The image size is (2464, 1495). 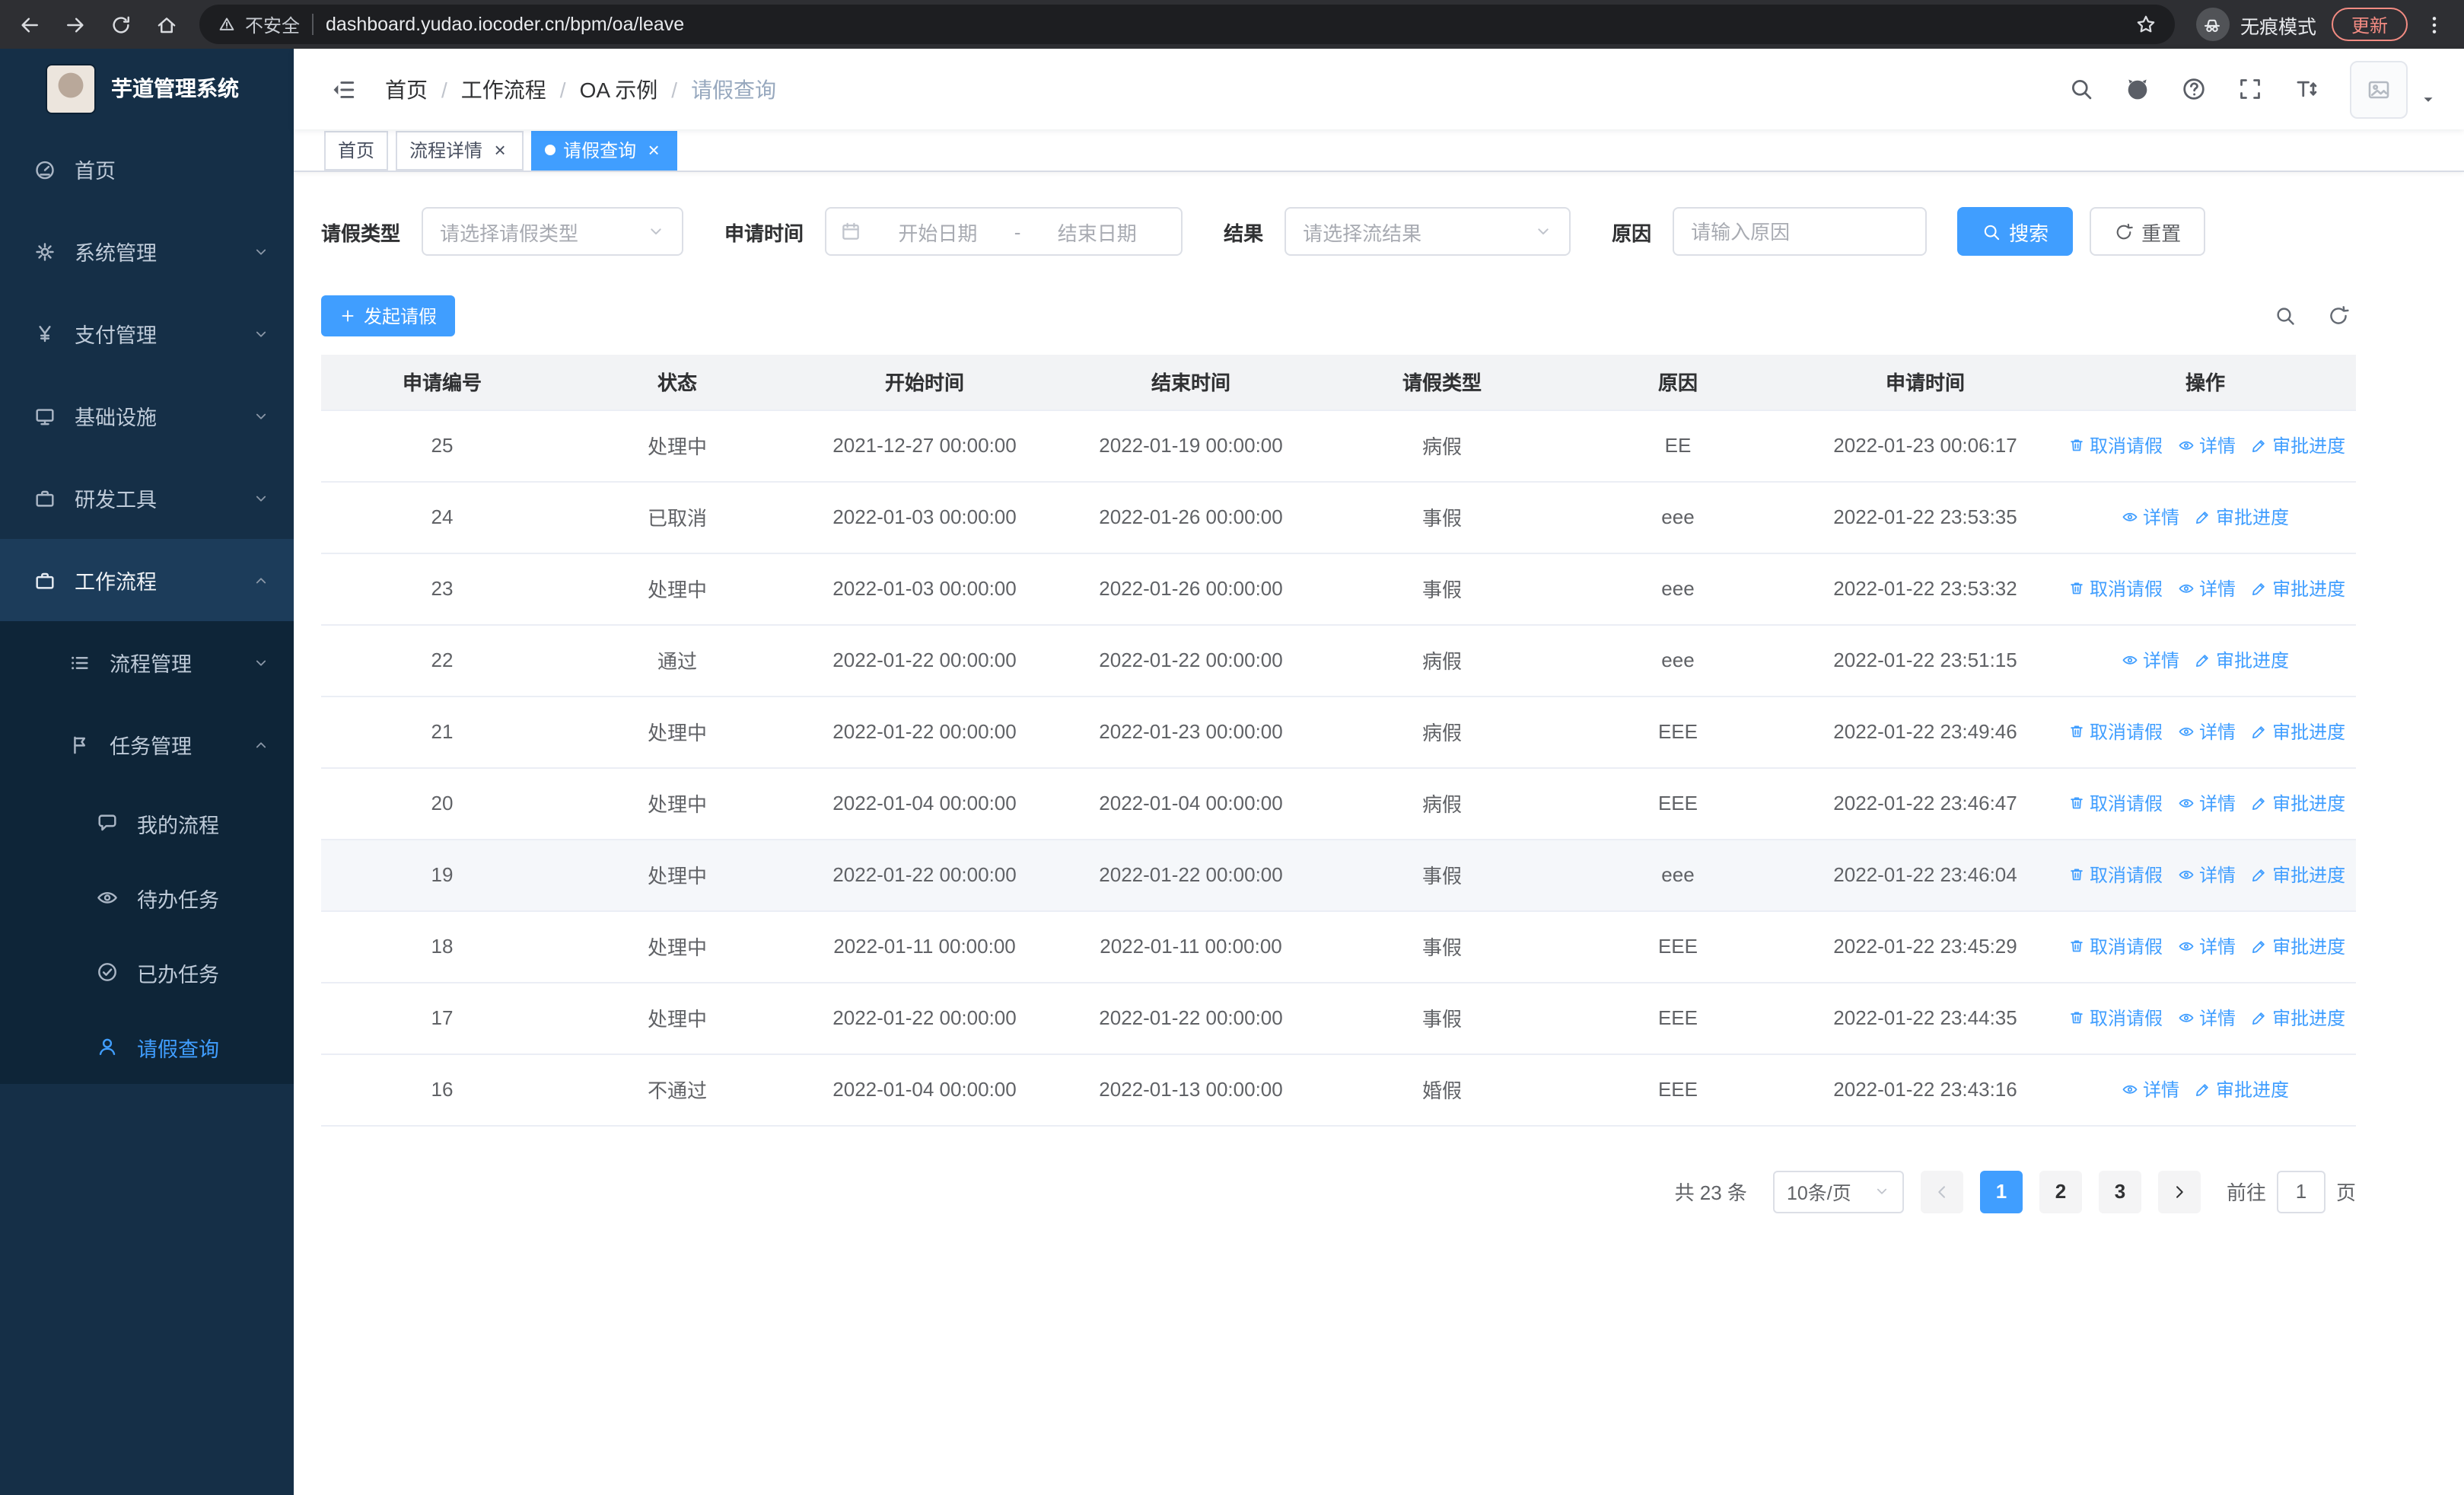 I want to click on active-tab-dot, so click(x=550, y=150).